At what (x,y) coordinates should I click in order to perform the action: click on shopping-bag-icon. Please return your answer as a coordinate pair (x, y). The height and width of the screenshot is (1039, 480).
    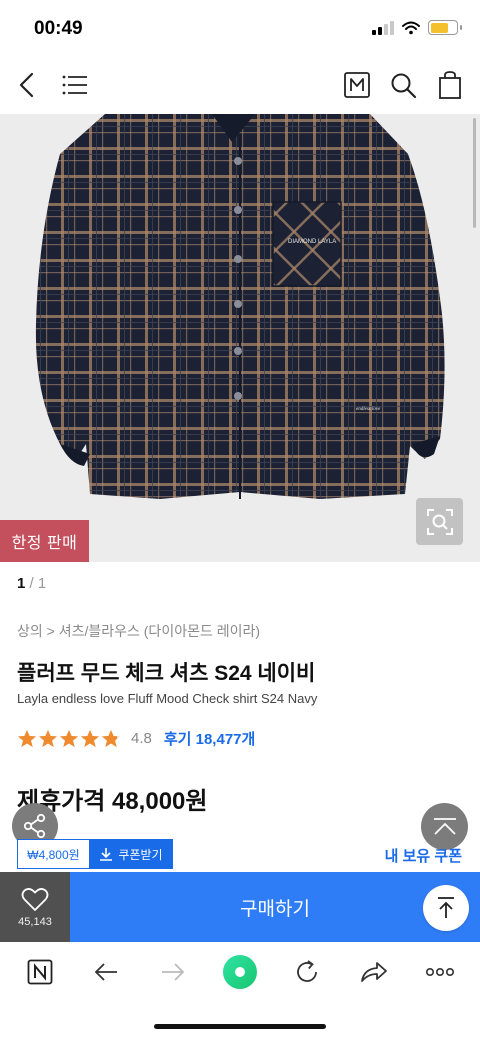
    Looking at the image, I should click on (450, 85).